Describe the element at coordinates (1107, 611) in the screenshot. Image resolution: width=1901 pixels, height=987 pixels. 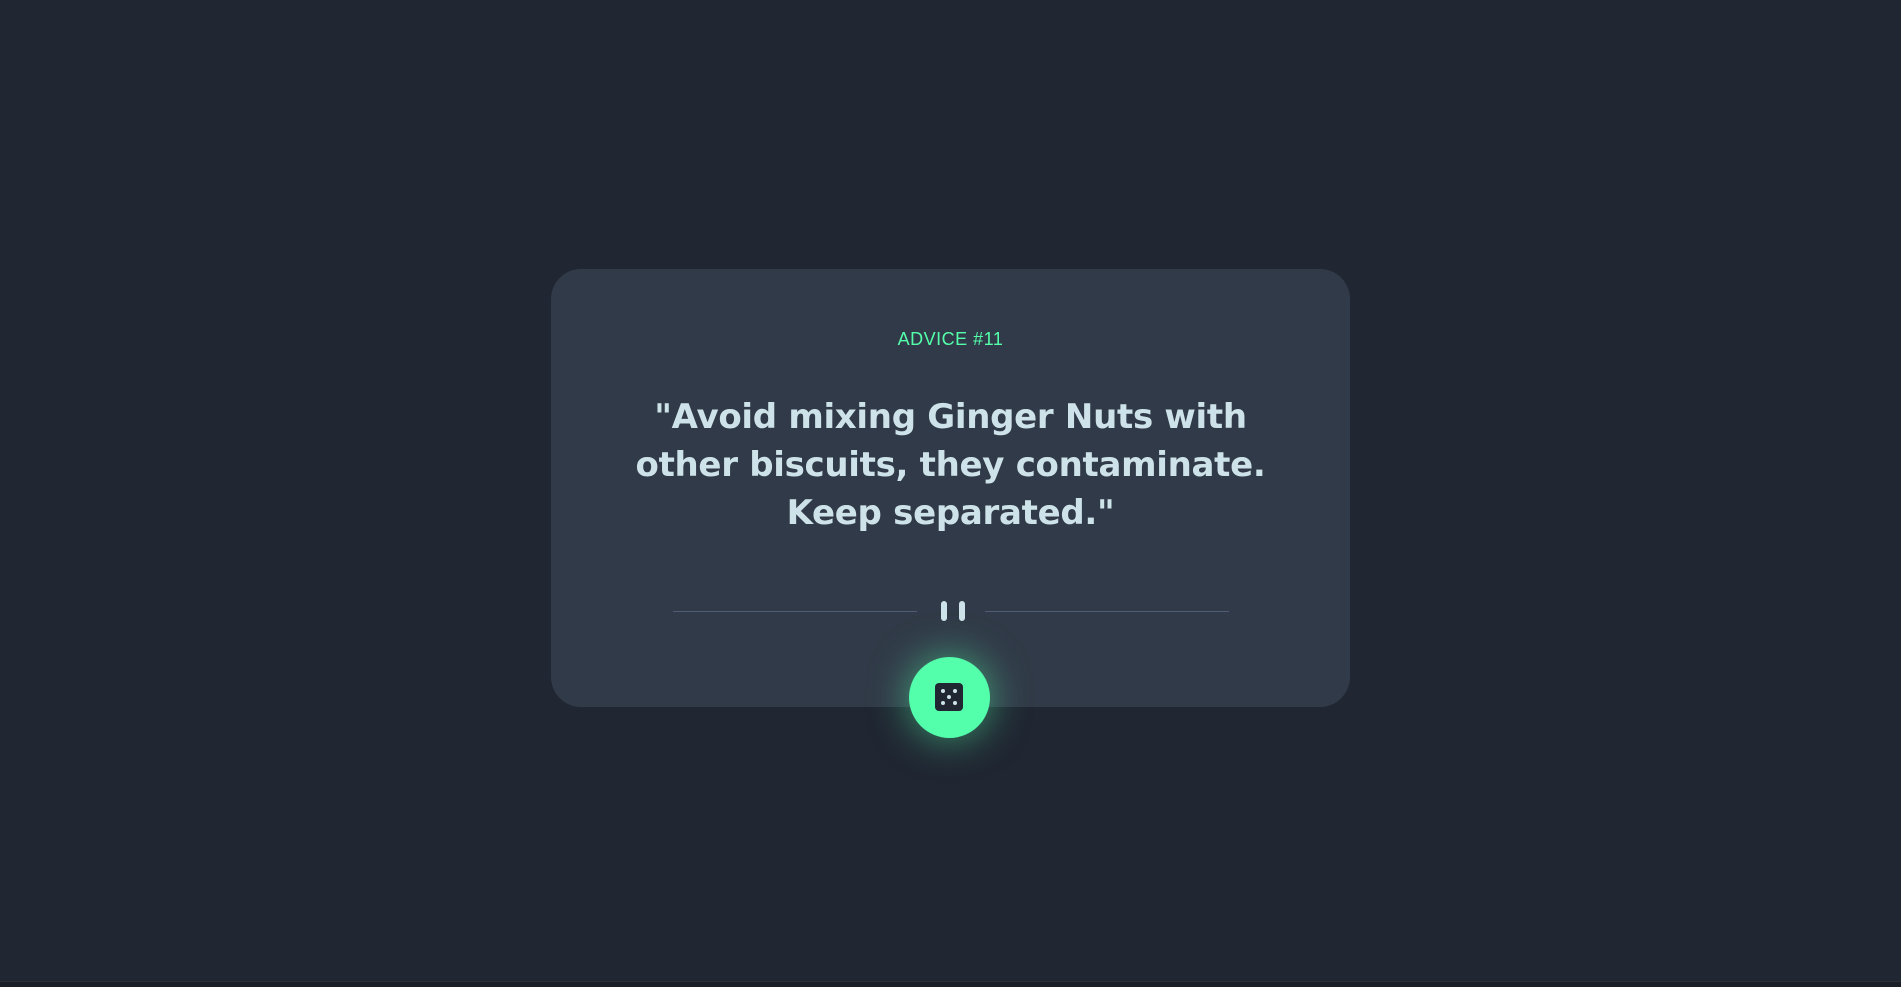
I see `divider-line-right` at that location.